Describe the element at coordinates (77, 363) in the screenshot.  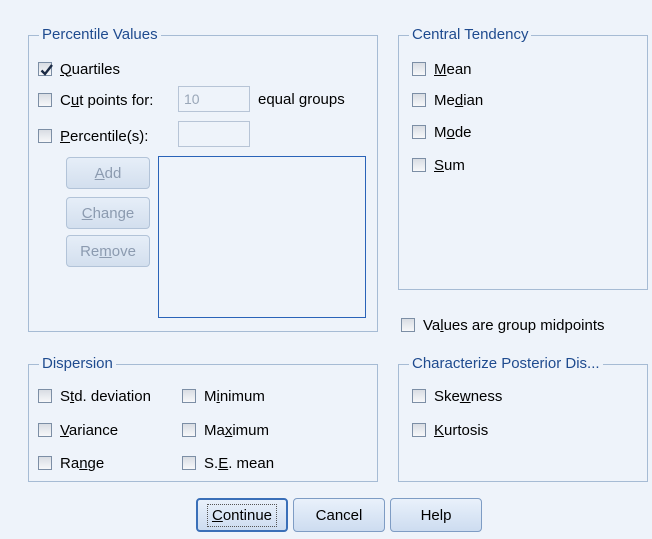
I see `dispersion-legend: Dispersion` at that location.